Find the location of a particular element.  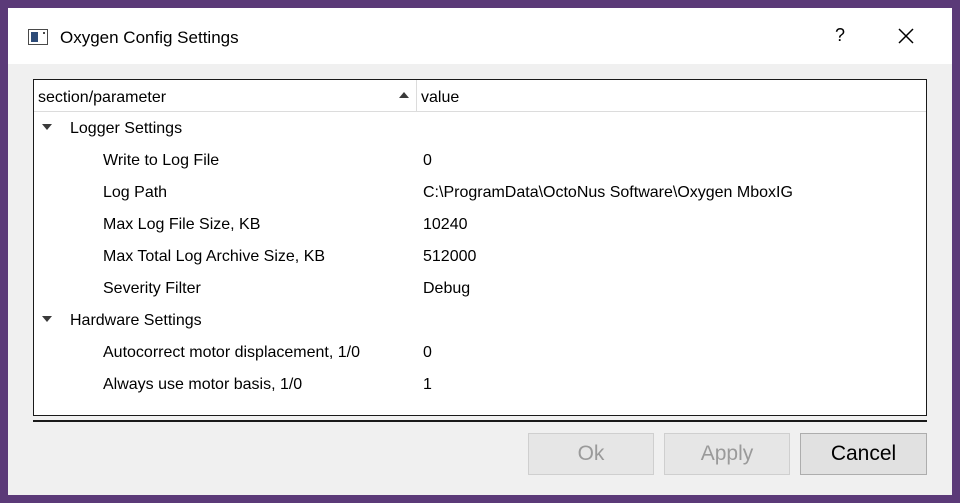

tree-row-autocorrect-motor-displacement: Autocorrect motor displacement, 1/0 0 is located at coordinates (480, 352).